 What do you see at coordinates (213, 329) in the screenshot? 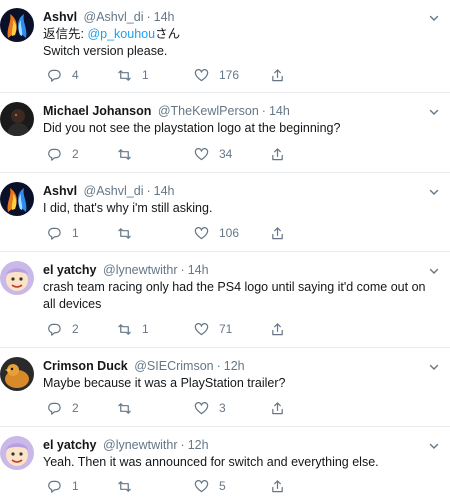
I see `like-button: 71` at bounding box center [213, 329].